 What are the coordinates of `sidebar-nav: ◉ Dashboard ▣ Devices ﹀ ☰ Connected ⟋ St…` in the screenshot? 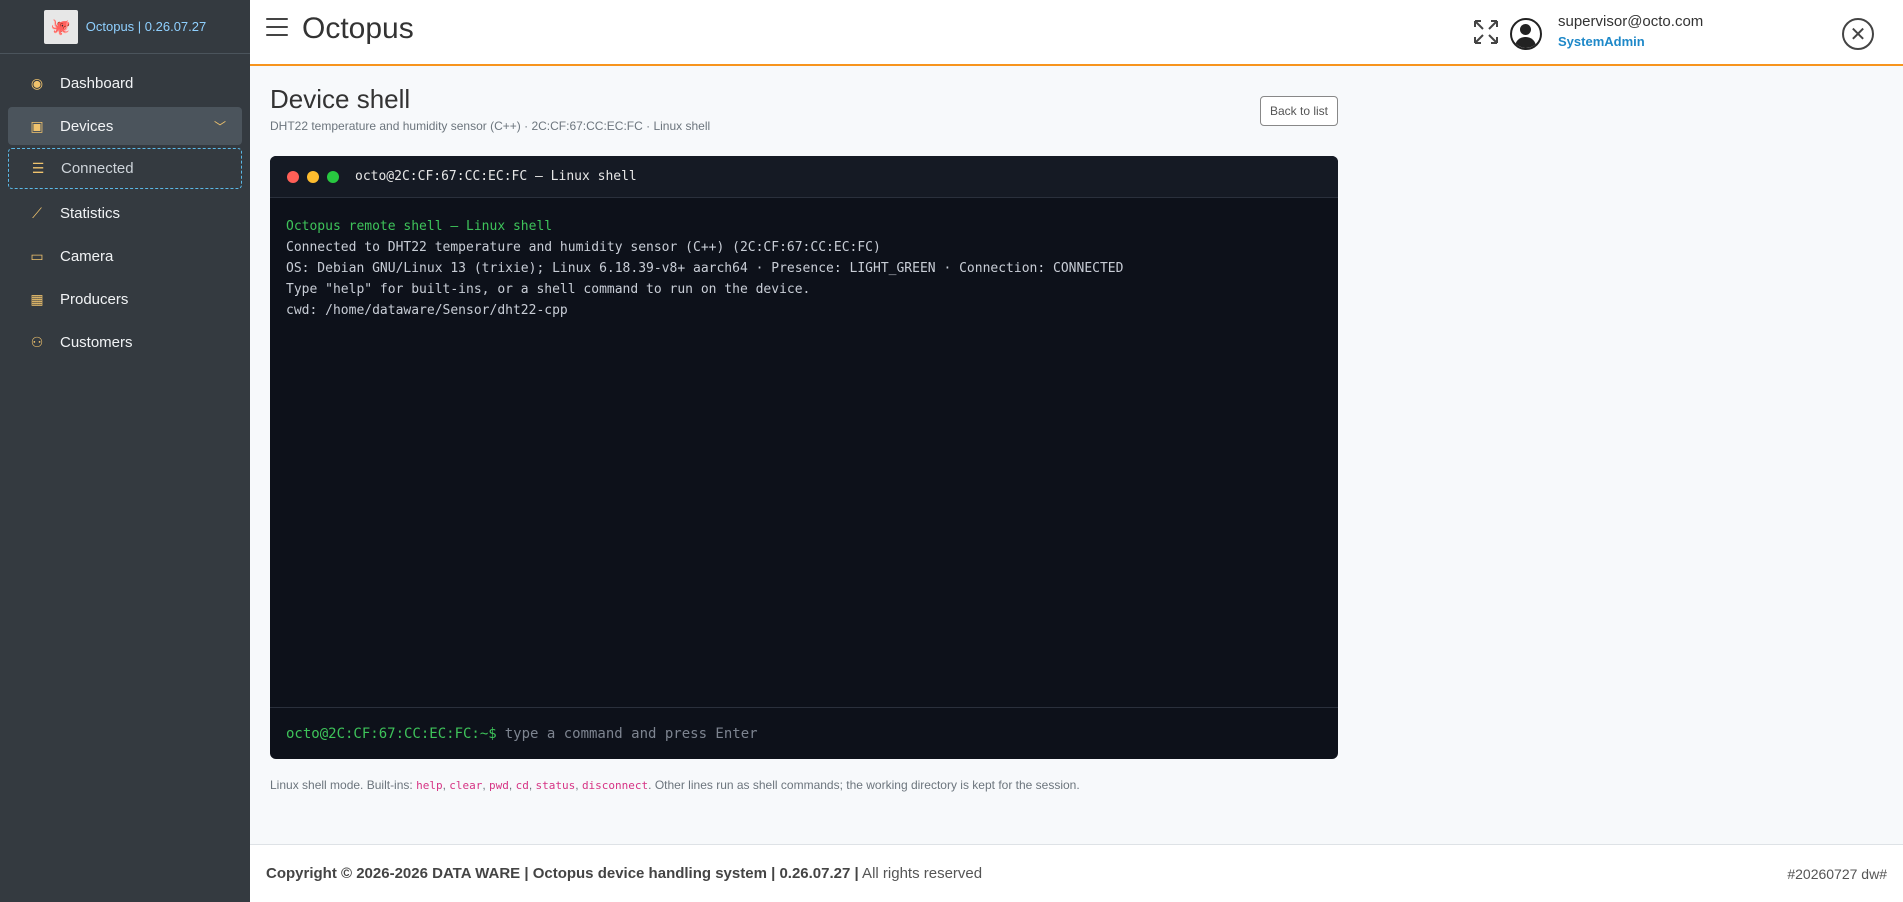 It's located at (125, 207).